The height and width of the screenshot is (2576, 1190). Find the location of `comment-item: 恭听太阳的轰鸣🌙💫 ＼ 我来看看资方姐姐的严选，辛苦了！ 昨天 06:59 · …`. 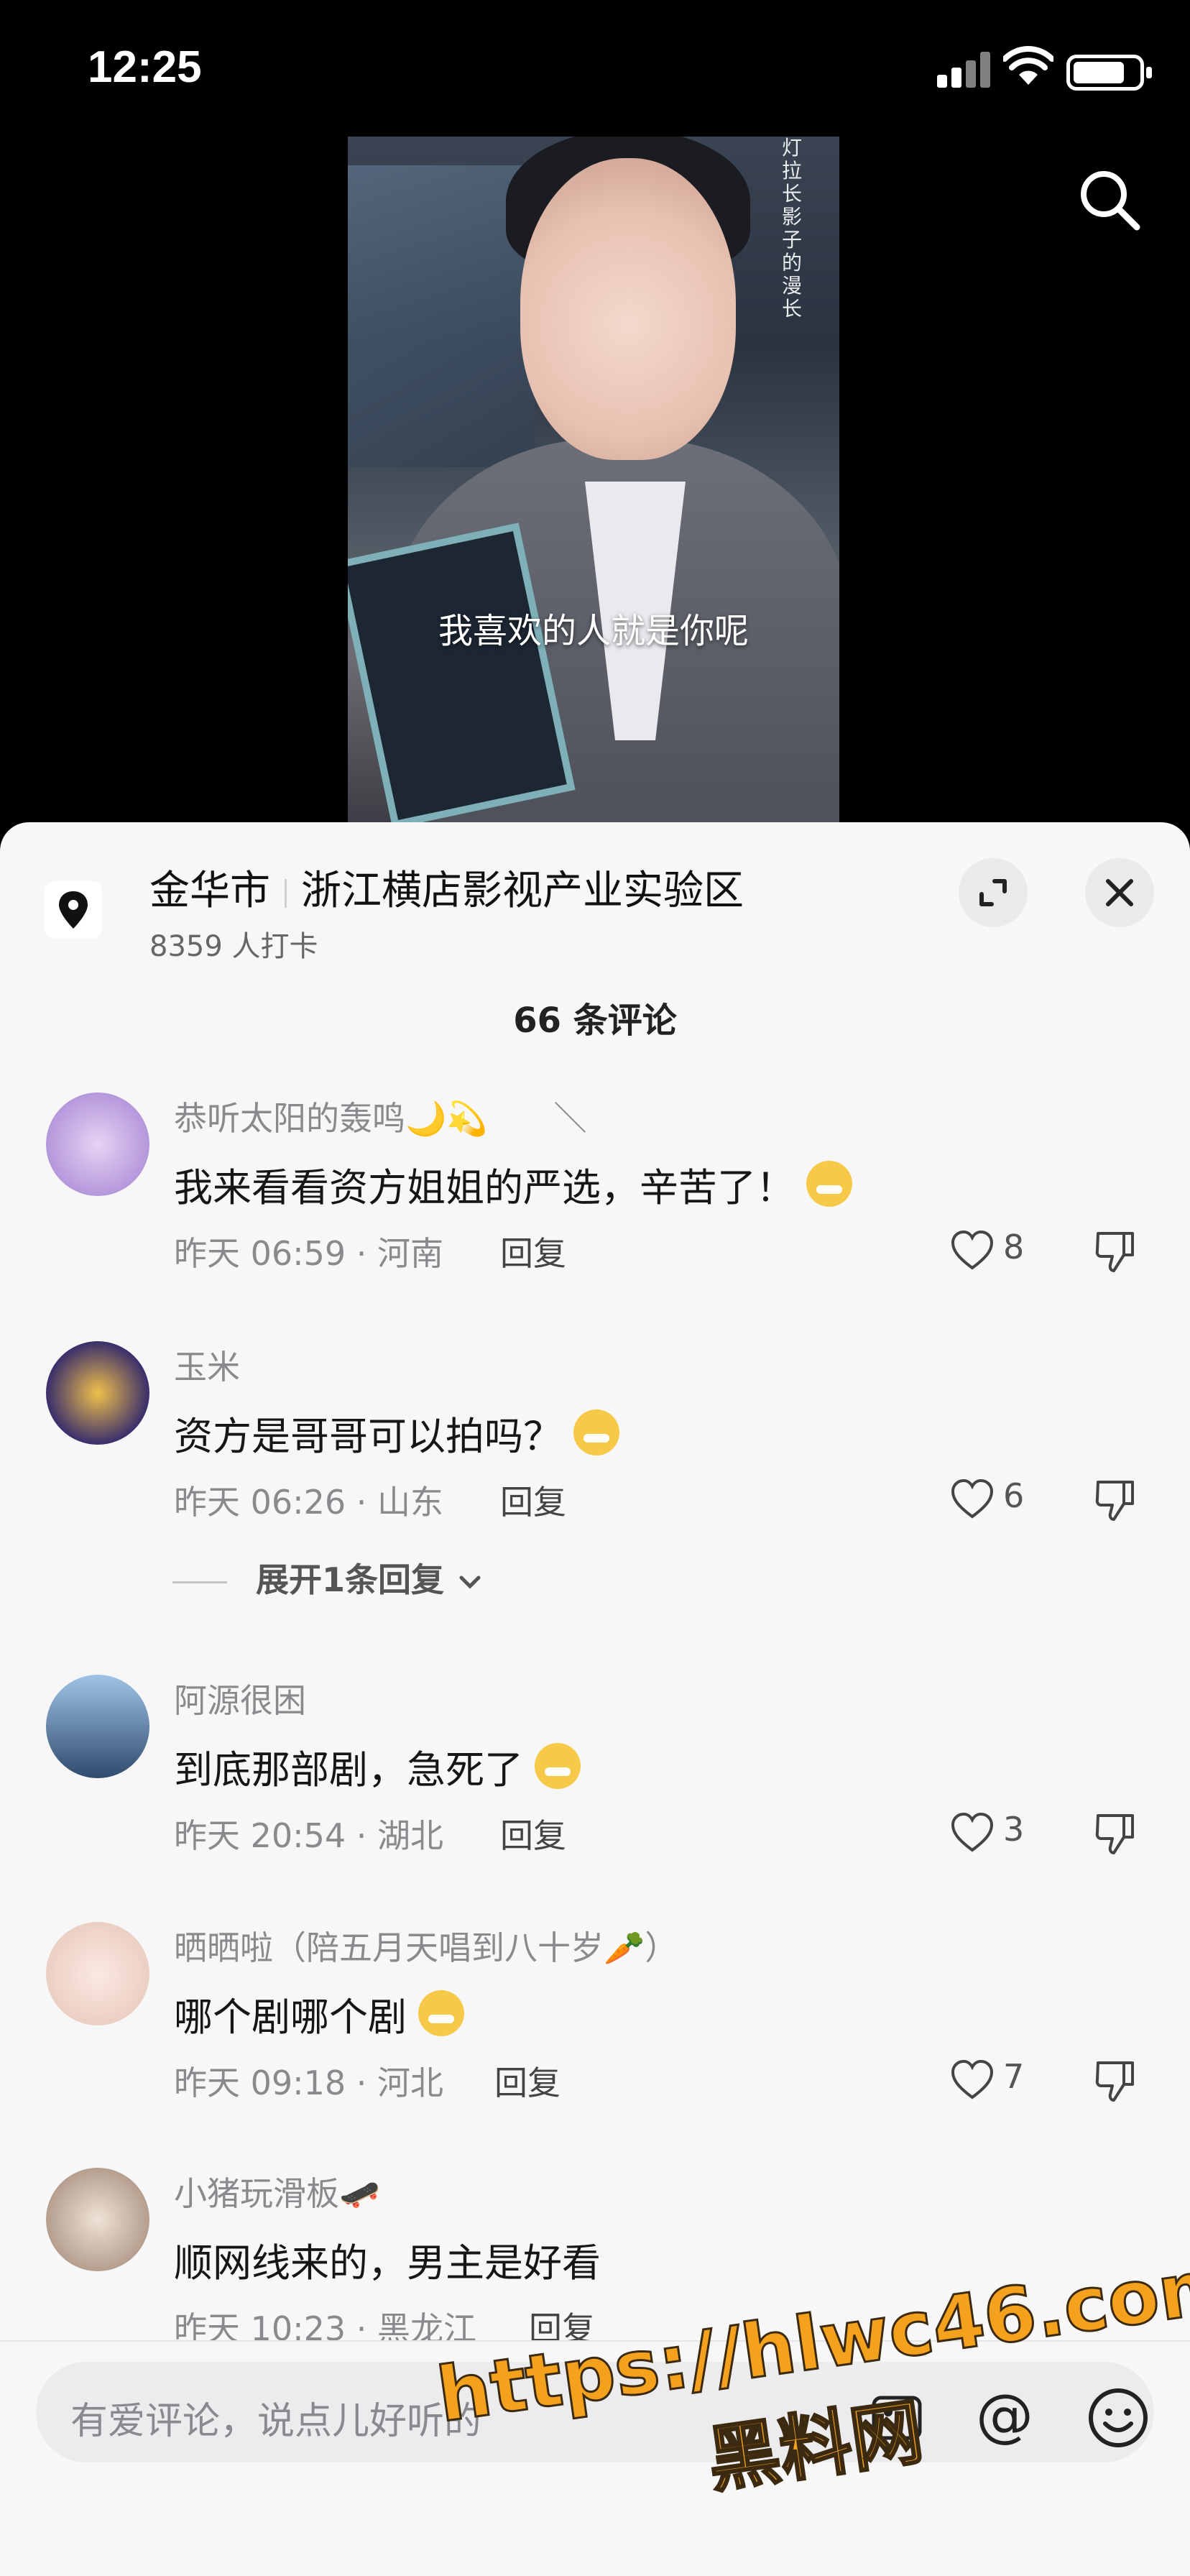

comment-item: 恭听太阳的轰鸣🌙💫 ＼ 我来看看资方姐姐的严选，辛苦了！ 昨天 06:59 · … is located at coordinates (595, 1200).